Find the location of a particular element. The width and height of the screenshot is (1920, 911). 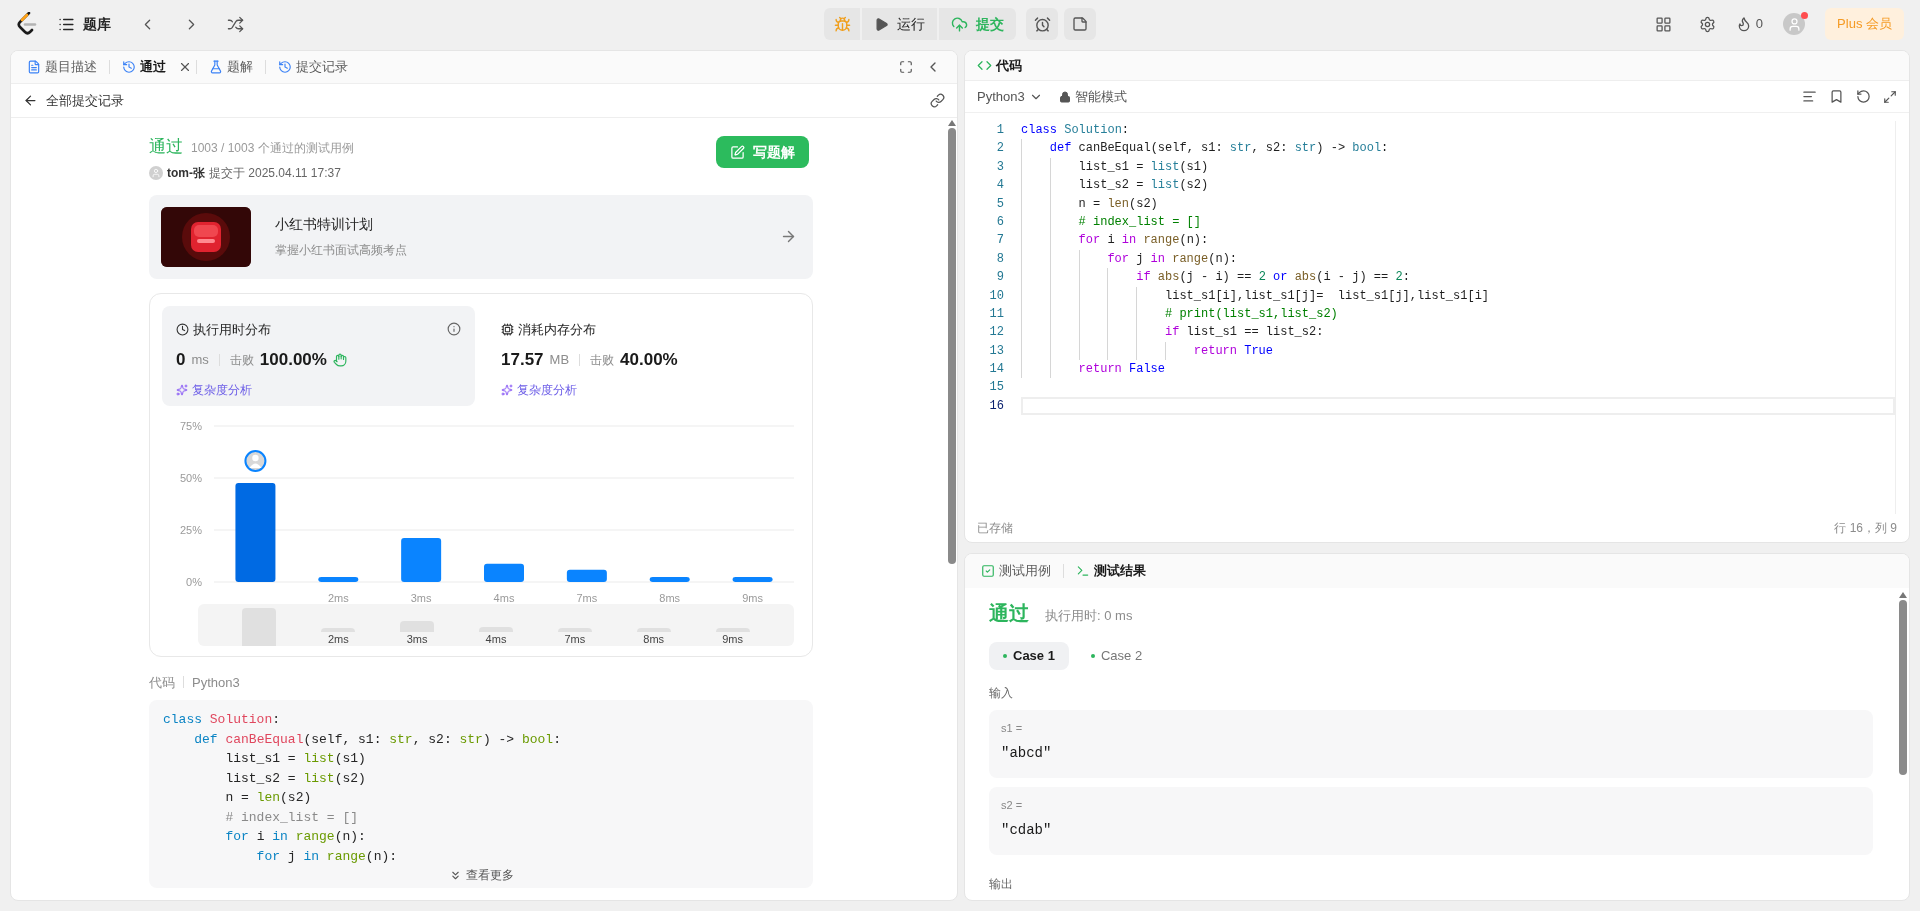

axis-label: 25% is located at coordinates (190, 529).